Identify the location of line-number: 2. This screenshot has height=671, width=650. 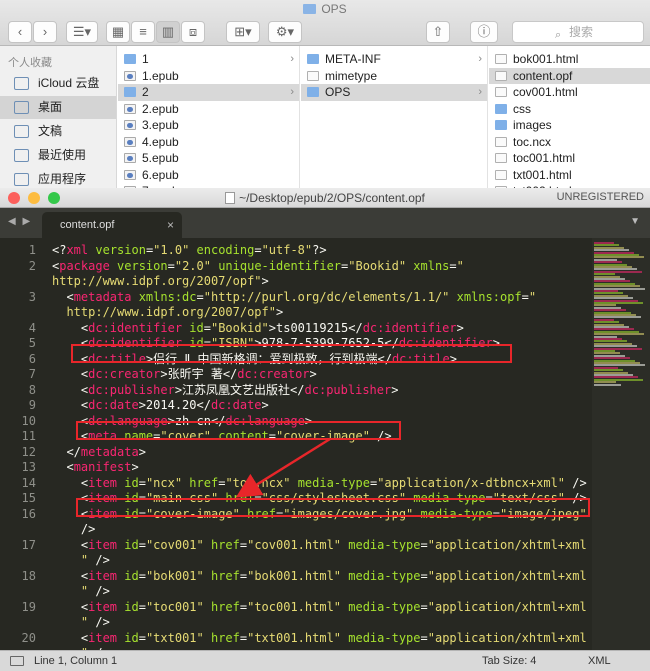
(32, 265).